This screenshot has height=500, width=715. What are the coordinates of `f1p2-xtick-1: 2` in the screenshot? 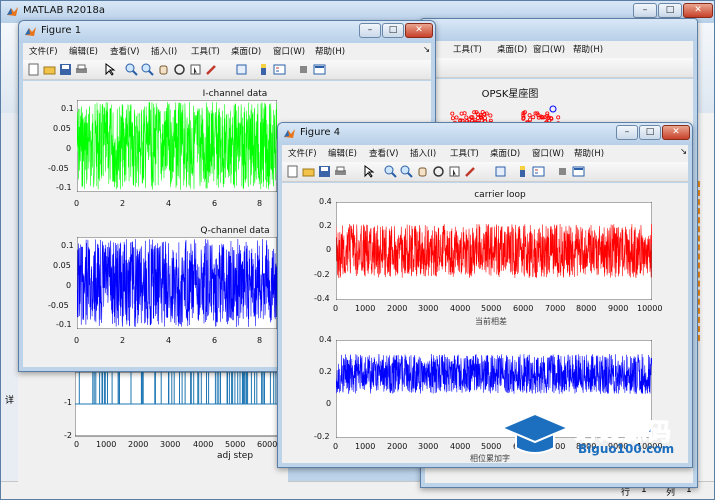 It's located at (123, 340).